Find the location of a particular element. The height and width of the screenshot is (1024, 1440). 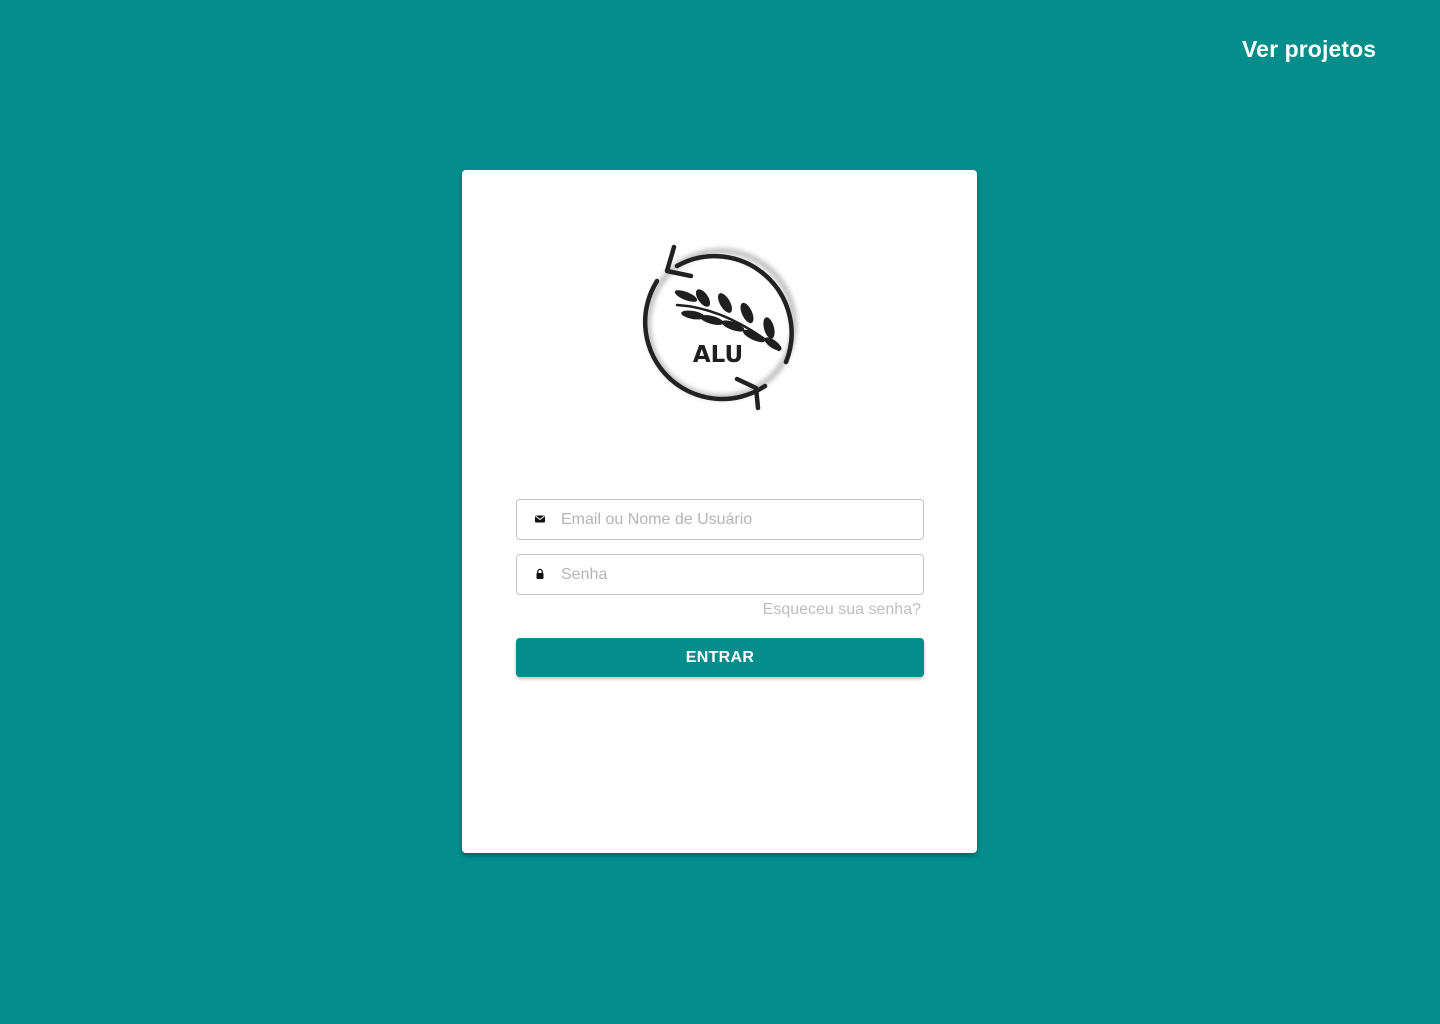

password-field is located at coordinates (720, 574).